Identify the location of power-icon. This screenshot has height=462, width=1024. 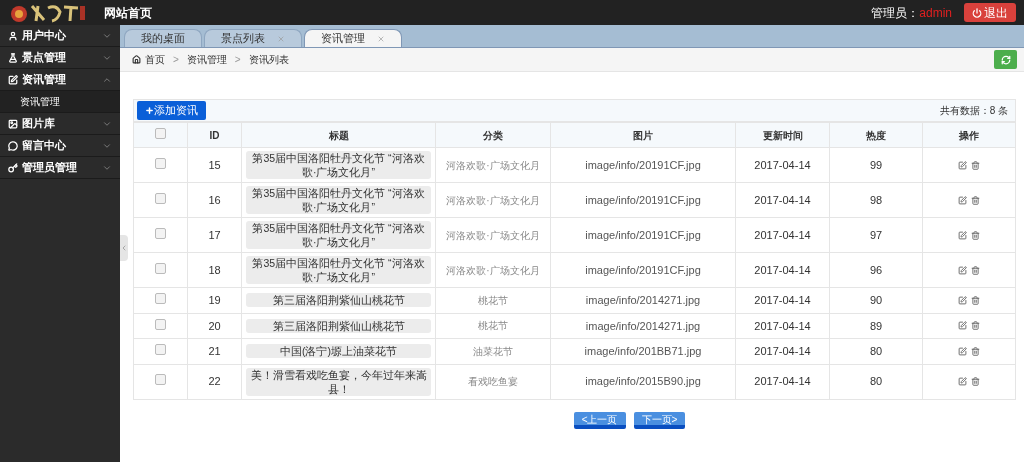
(977, 12).